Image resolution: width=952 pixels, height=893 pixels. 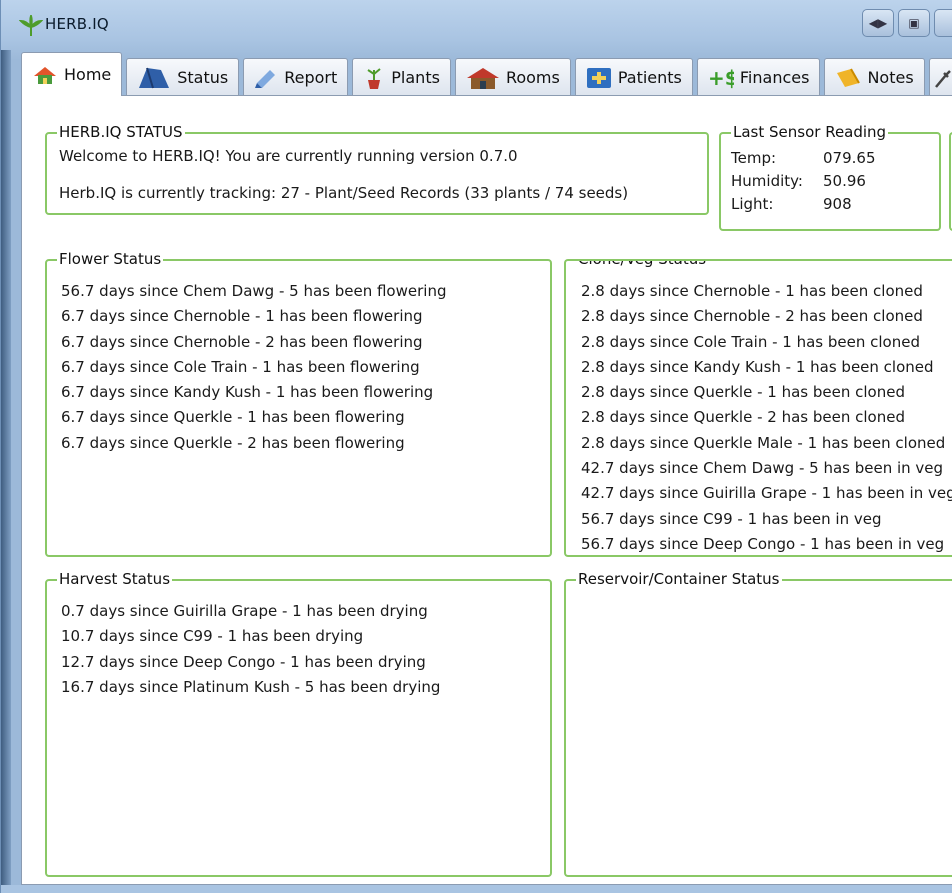 I want to click on group-title: Harvest Status, so click(x=115, y=579).